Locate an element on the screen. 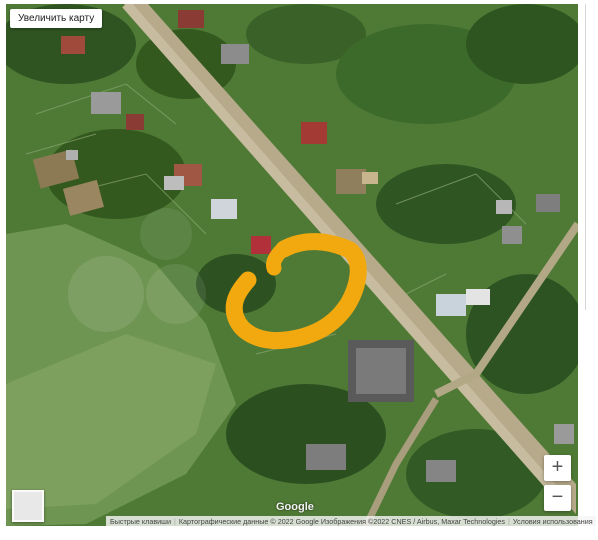 The height and width of the screenshot is (540, 598). zoom-out-button: − is located at coordinates (557, 498).